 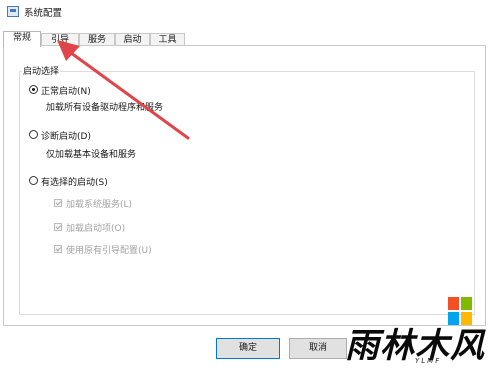 I want to click on selective-startup-label: 有选择的启动(S), so click(x=74, y=181).